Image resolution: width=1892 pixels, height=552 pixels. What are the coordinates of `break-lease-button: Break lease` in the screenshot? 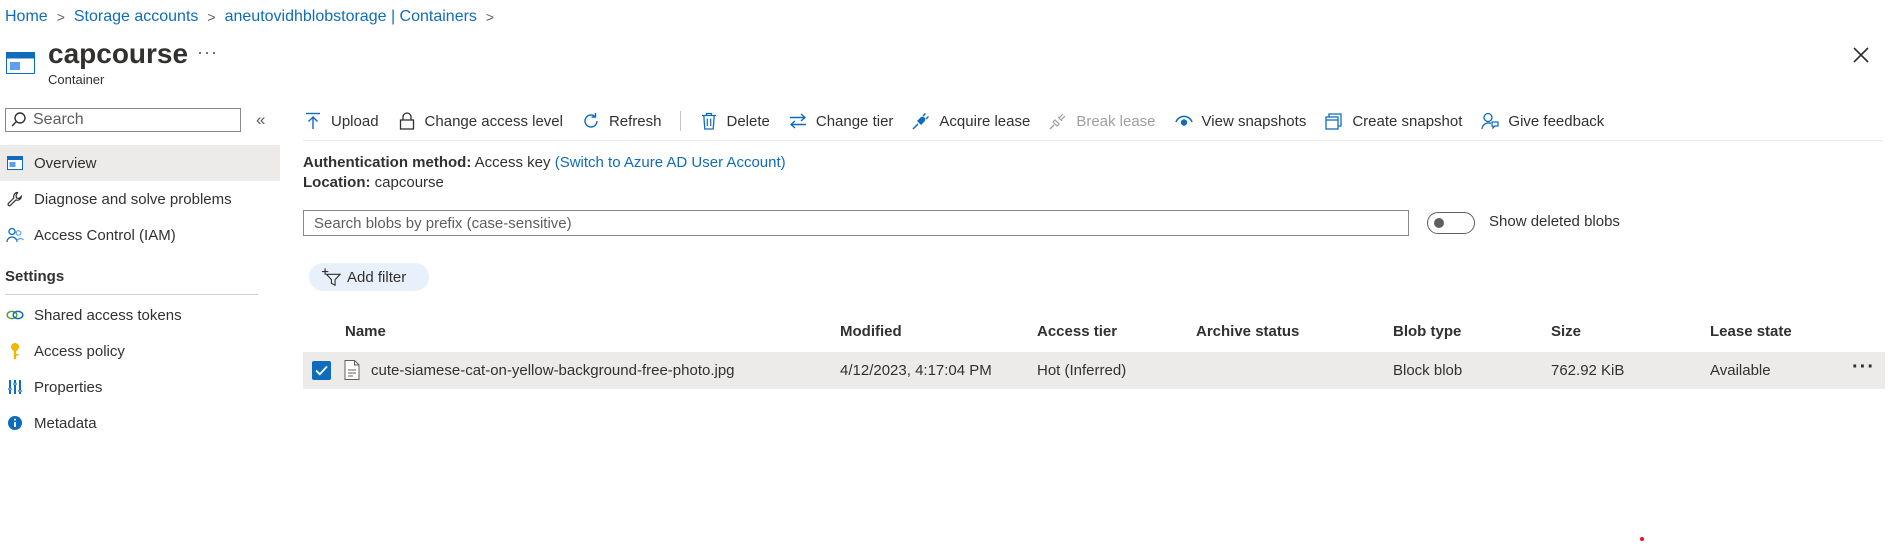 It's located at (1102, 121).